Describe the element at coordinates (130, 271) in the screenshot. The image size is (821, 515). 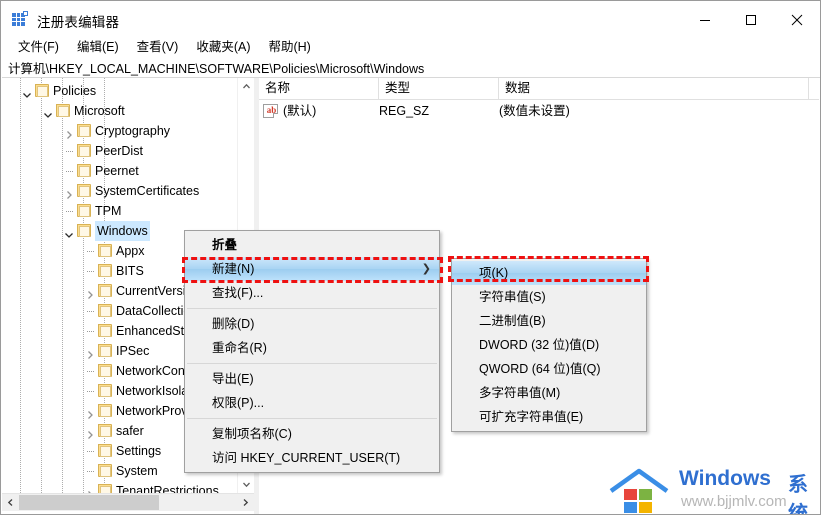
I see `tree-item-label: BITS` at that location.